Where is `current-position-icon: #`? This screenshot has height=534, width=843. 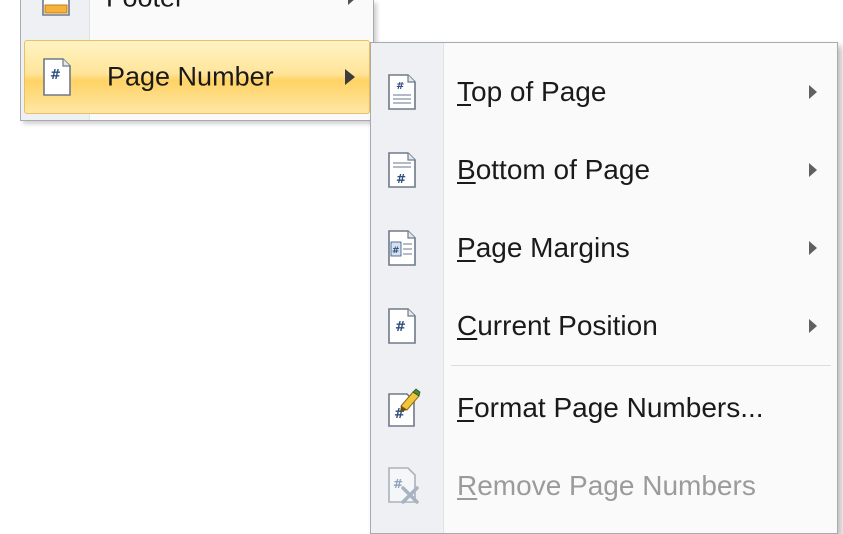 current-position-icon: # is located at coordinates (402, 326).